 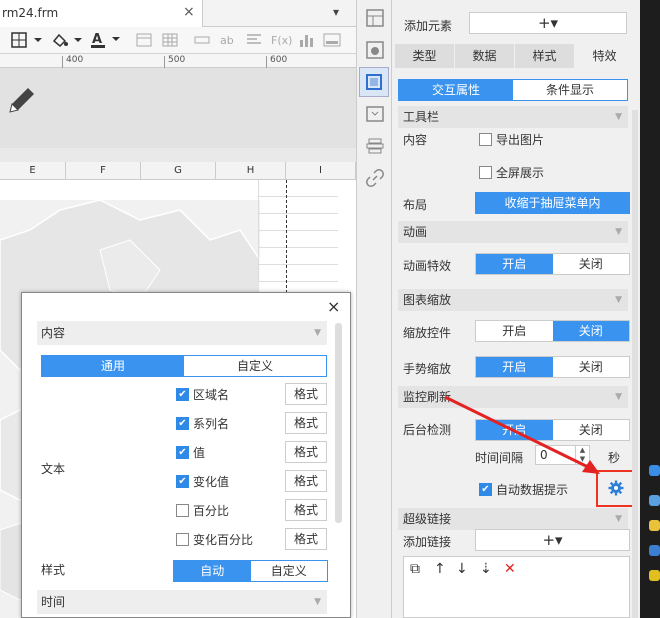 What do you see at coordinates (107, 40) in the screenshot?
I see `font-color-icon: A` at bounding box center [107, 40].